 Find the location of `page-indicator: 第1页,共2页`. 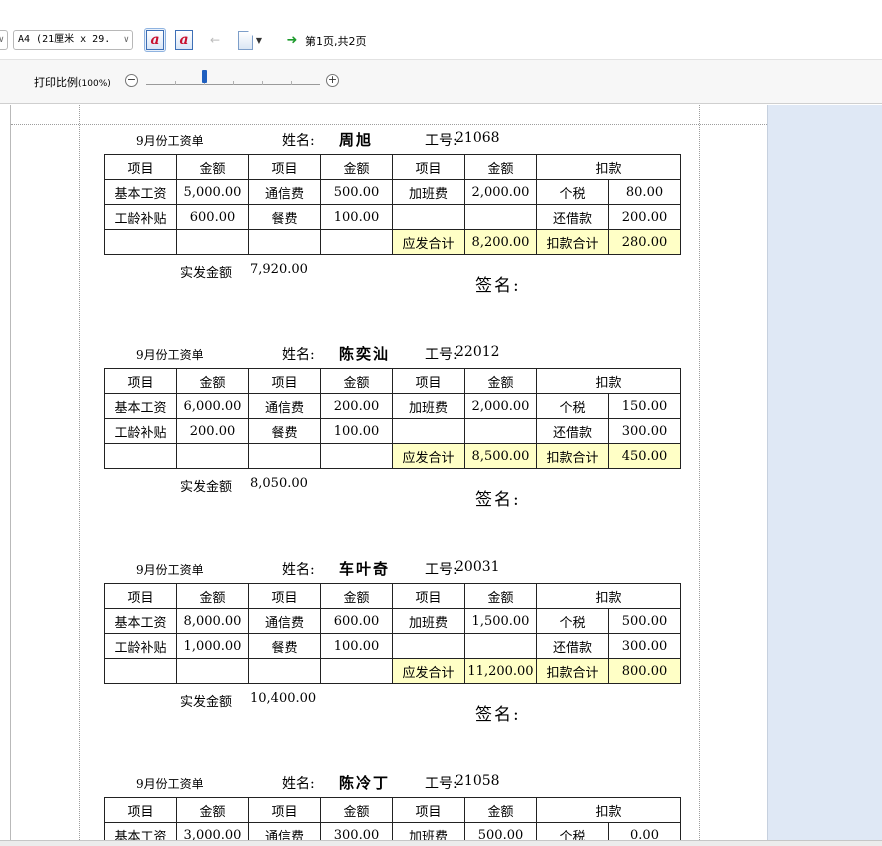

page-indicator: 第1页,共2页 is located at coordinates (336, 41).